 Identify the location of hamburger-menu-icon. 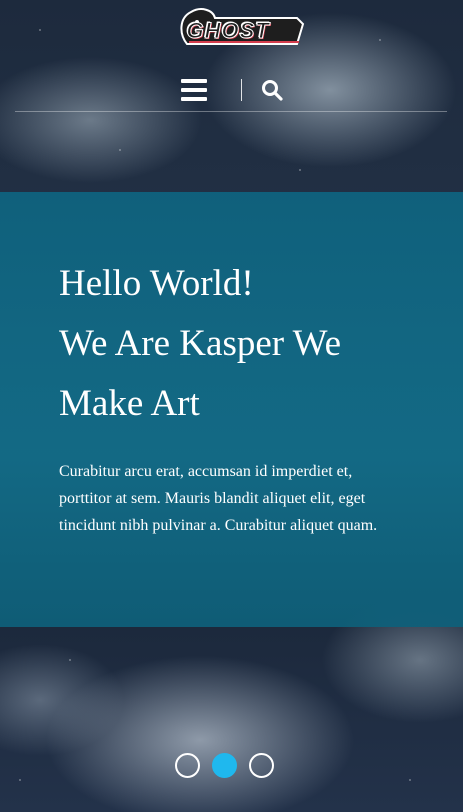
(194, 90).